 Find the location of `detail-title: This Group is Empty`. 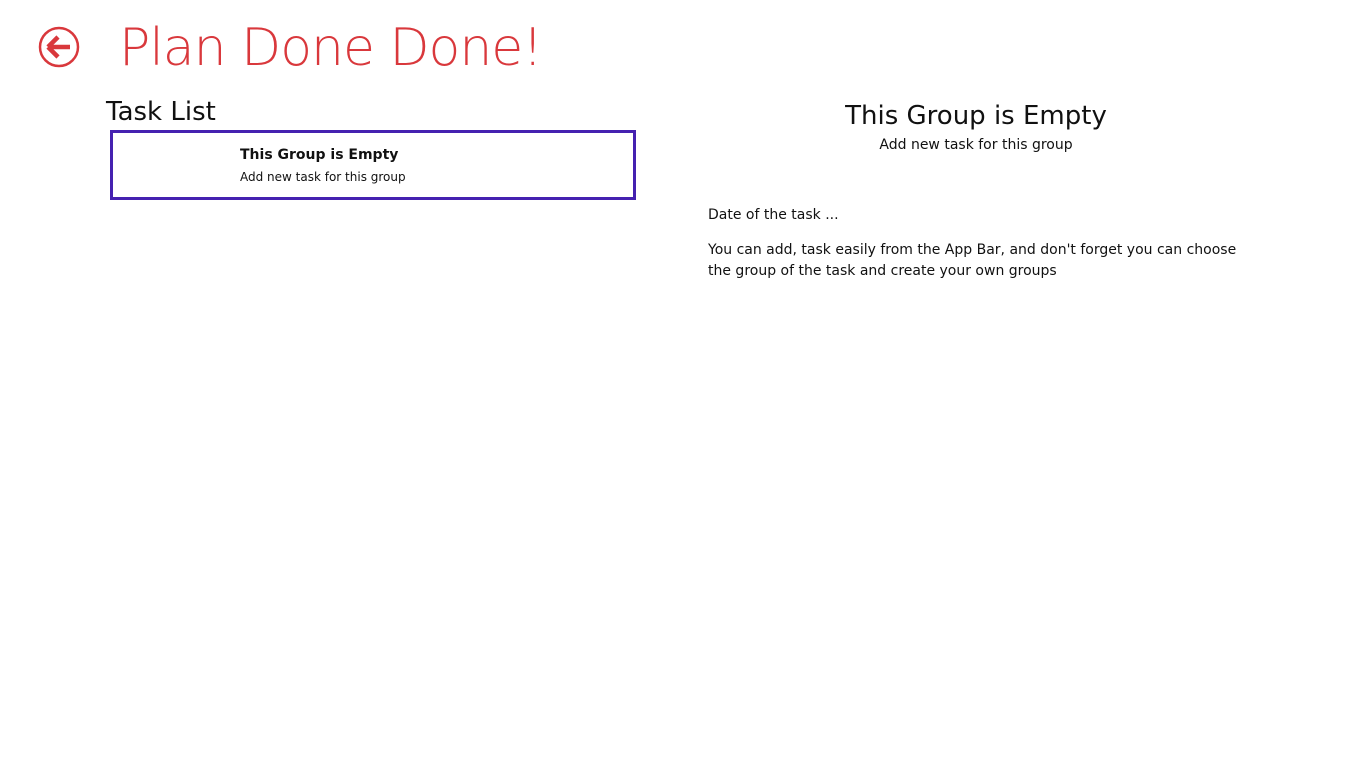

detail-title: This Group is Empty is located at coordinates (976, 116).